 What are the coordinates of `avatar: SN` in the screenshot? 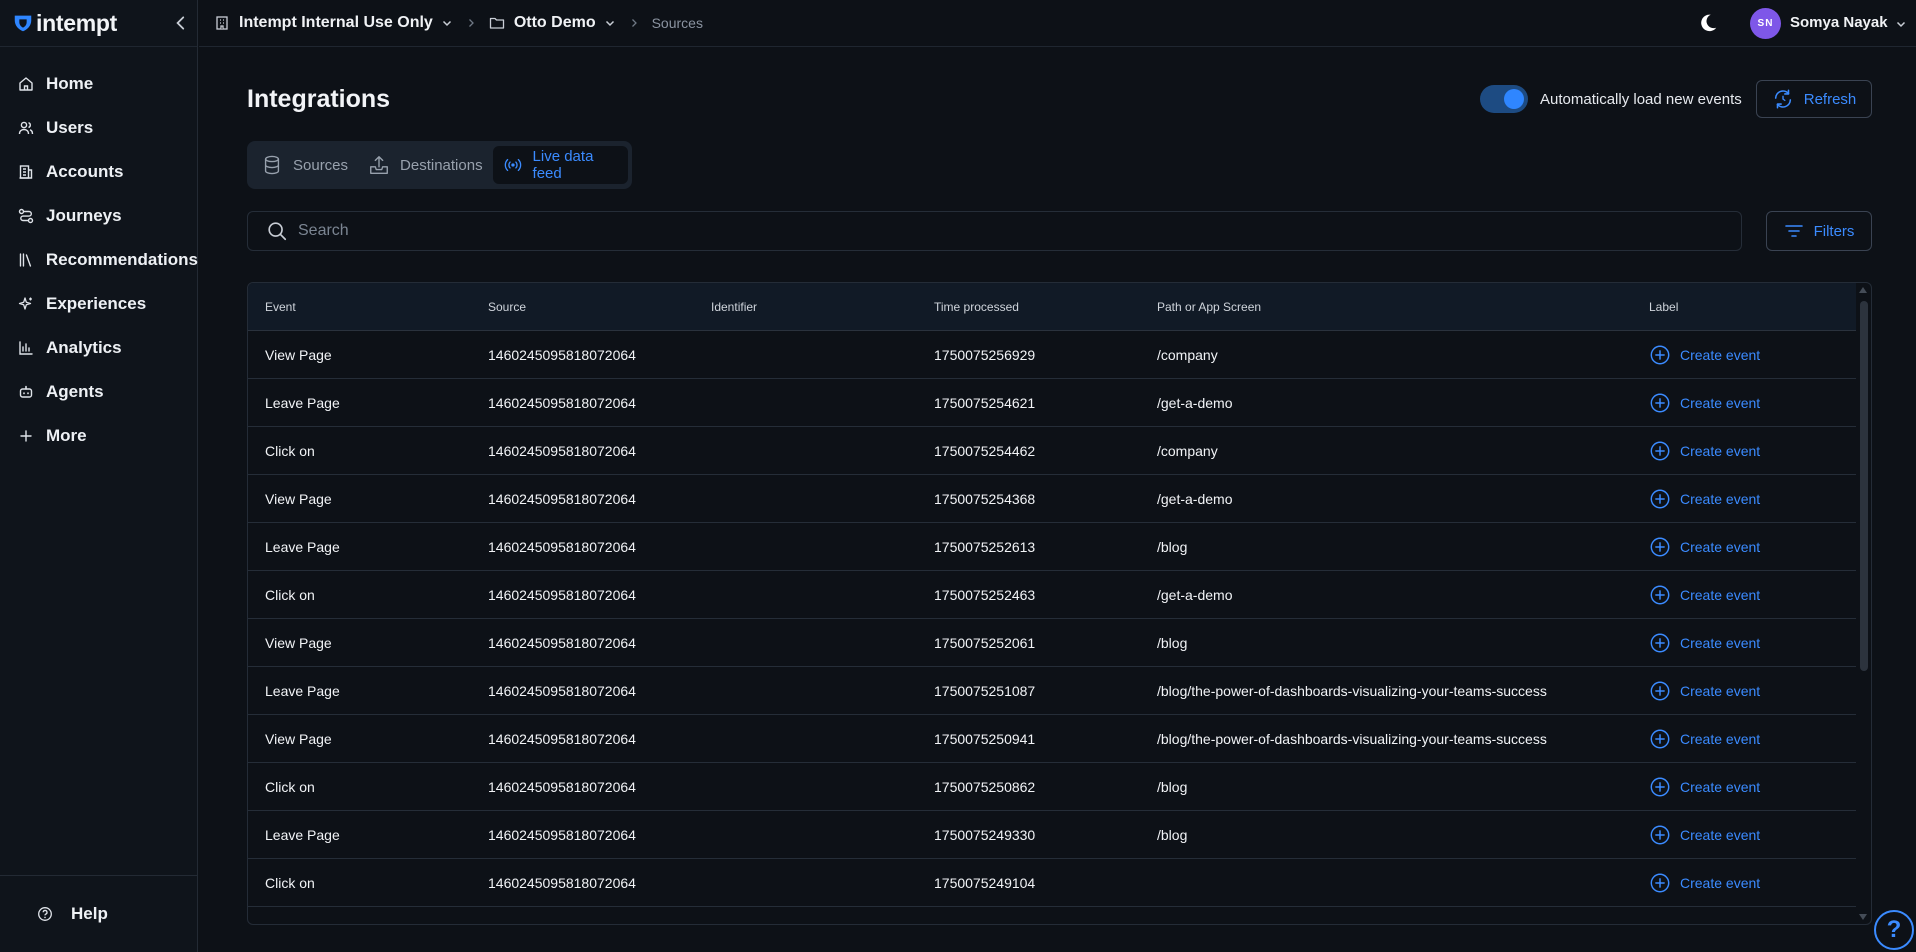 It's located at (1765, 23).